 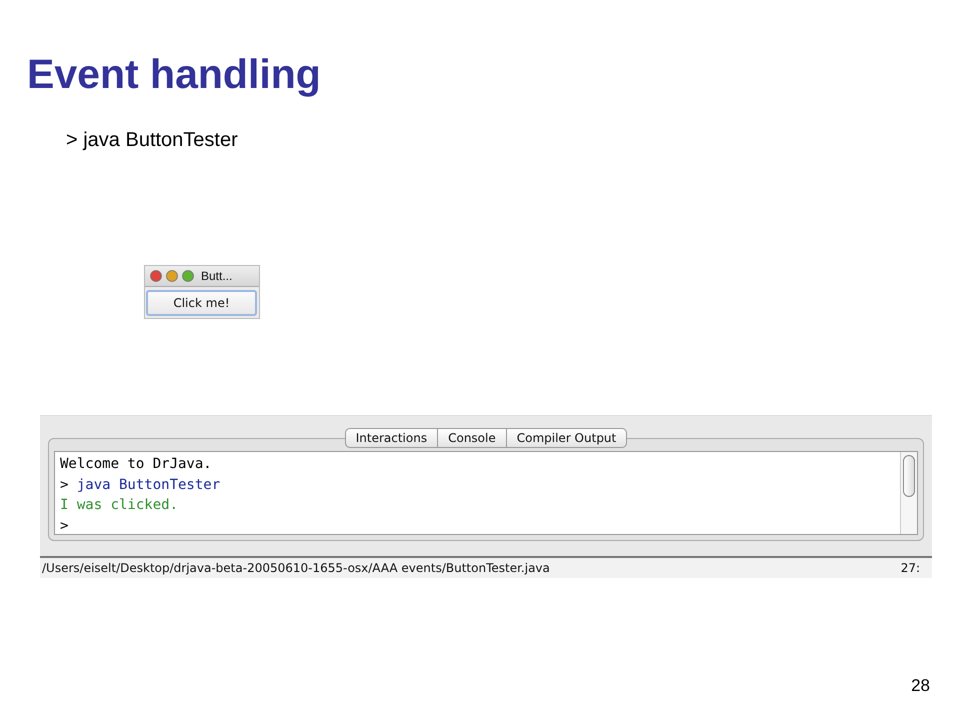 What do you see at coordinates (910, 568) in the screenshot?
I see `cursor-position: 27:` at bounding box center [910, 568].